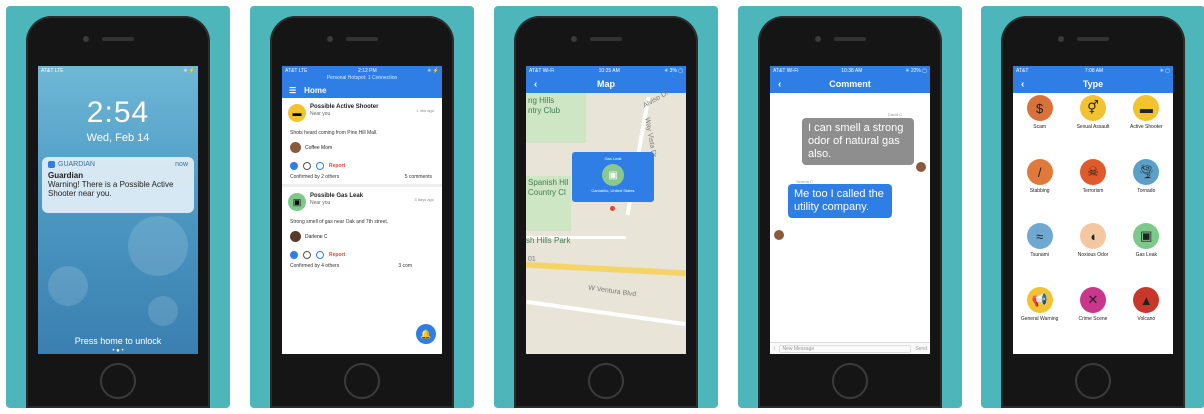  What do you see at coordinates (51, 164) in the screenshot?
I see `guardian-app-icon` at bounding box center [51, 164].